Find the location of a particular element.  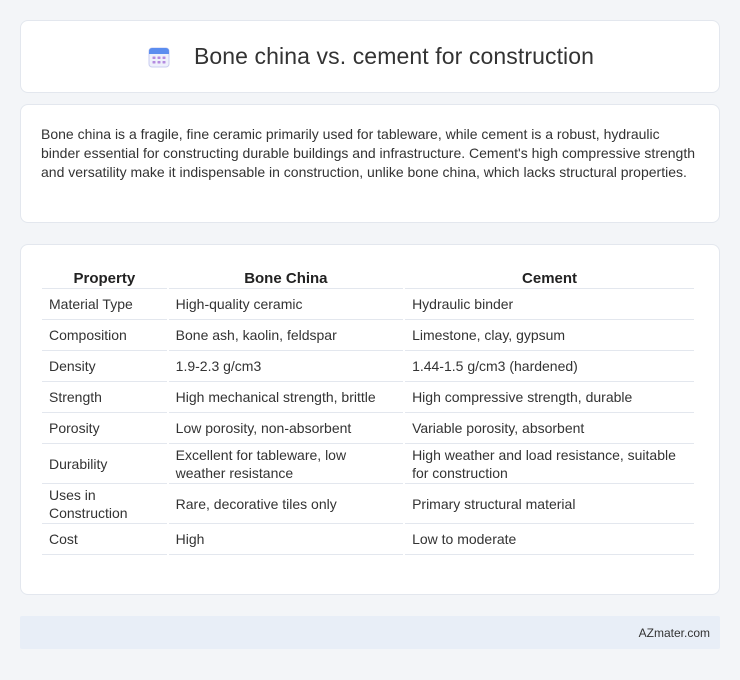

header-bone-china: Bone China is located at coordinates (286, 277).